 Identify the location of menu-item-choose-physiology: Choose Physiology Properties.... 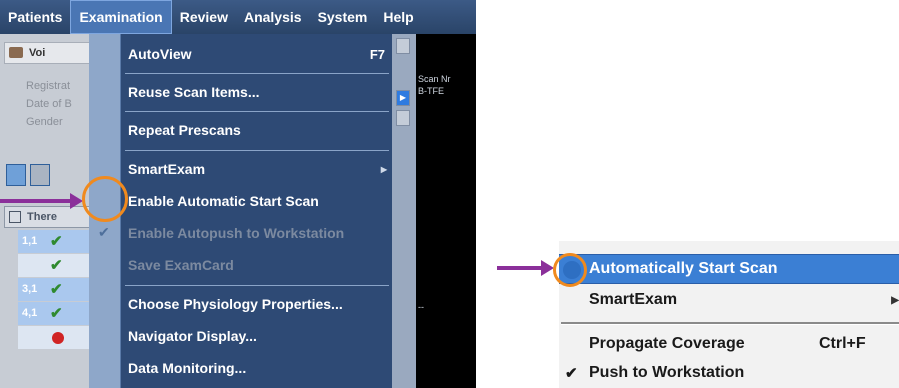
(257, 304).